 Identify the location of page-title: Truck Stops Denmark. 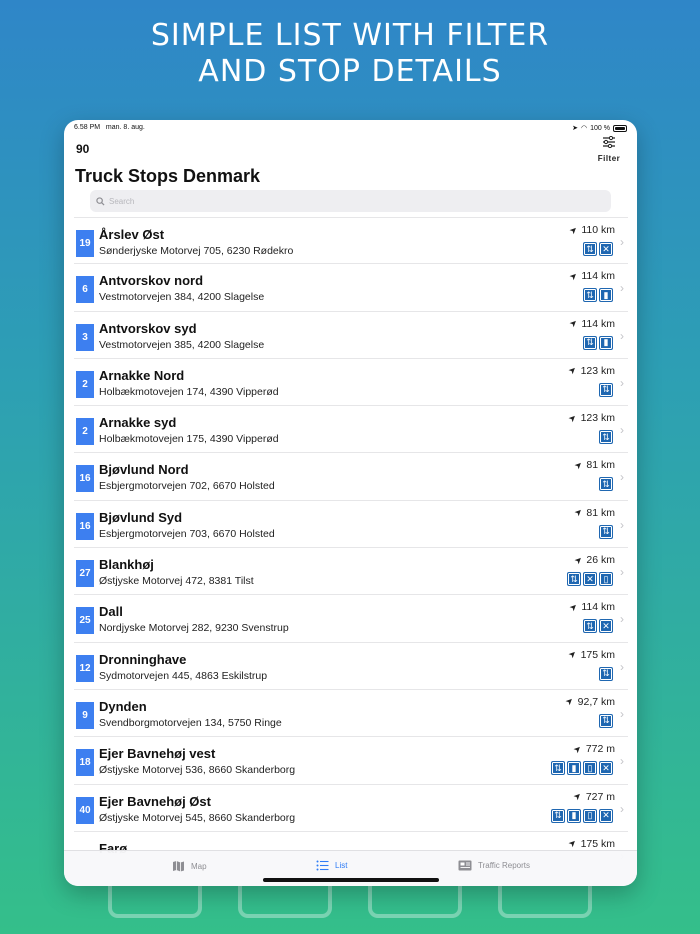
(168, 176).